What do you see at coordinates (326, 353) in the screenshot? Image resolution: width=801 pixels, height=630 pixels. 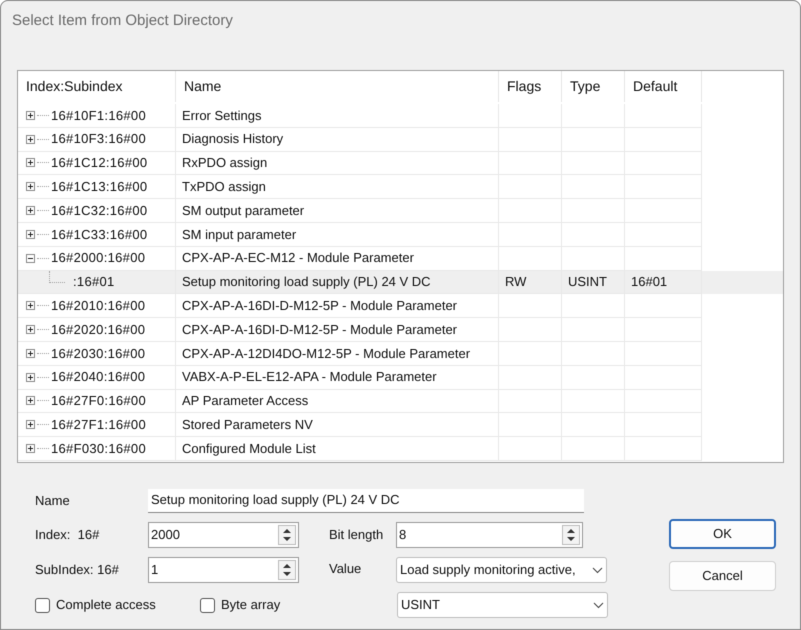 I see `table-cell-text: CPX-AP-A-12DI4DO-M12-5P - Module Parameter` at bounding box center [326, 353].